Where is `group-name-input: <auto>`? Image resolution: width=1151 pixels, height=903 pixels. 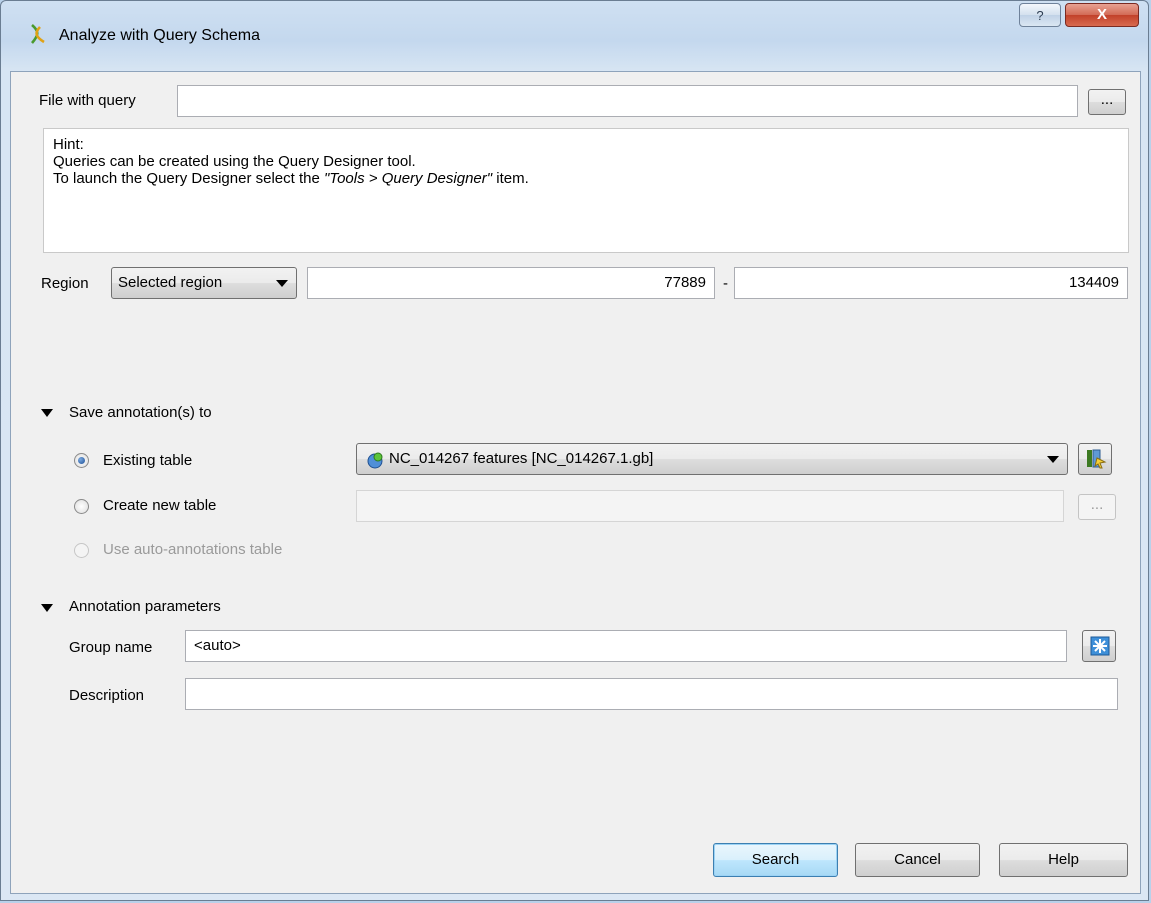 group-name-input: <auto> is located at coordinates (626, 646).